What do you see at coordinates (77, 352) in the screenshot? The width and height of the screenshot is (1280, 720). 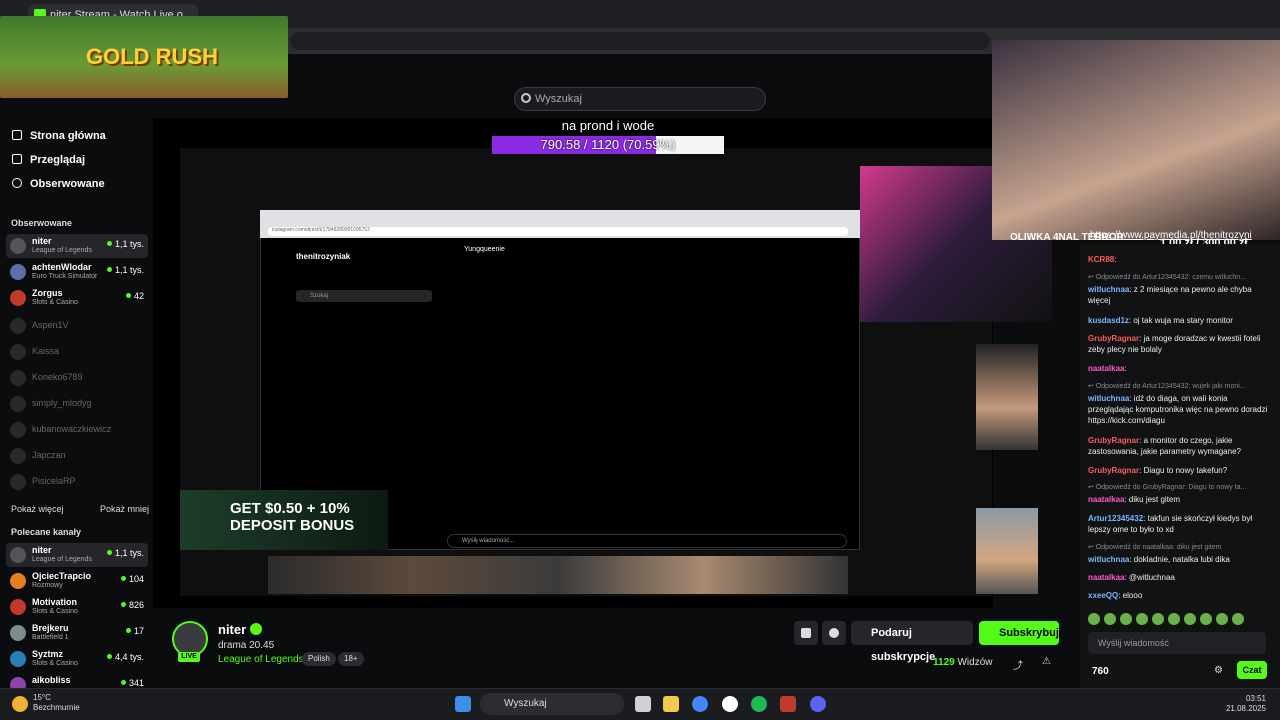 I see `followed-channel-offline: Kaissa` at bounding box center [77, 352].